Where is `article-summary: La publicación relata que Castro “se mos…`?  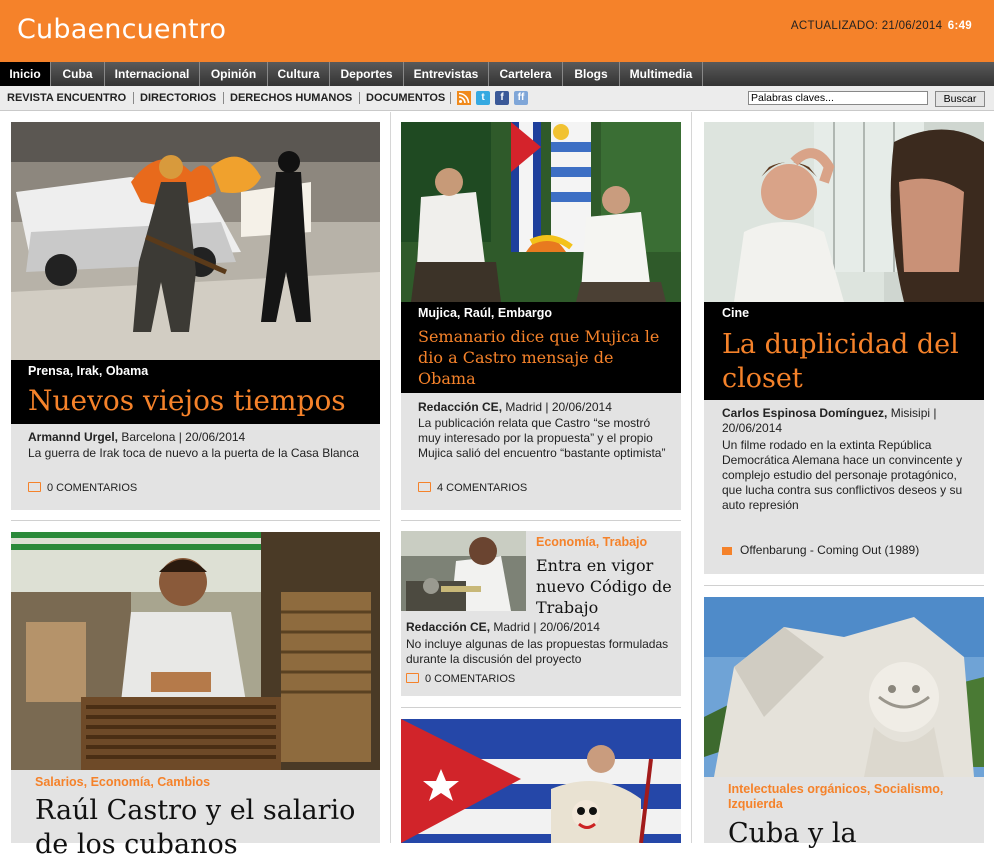 article-summary: La publicación relata que Castro “se mos… is located at coordinates (542, 438).